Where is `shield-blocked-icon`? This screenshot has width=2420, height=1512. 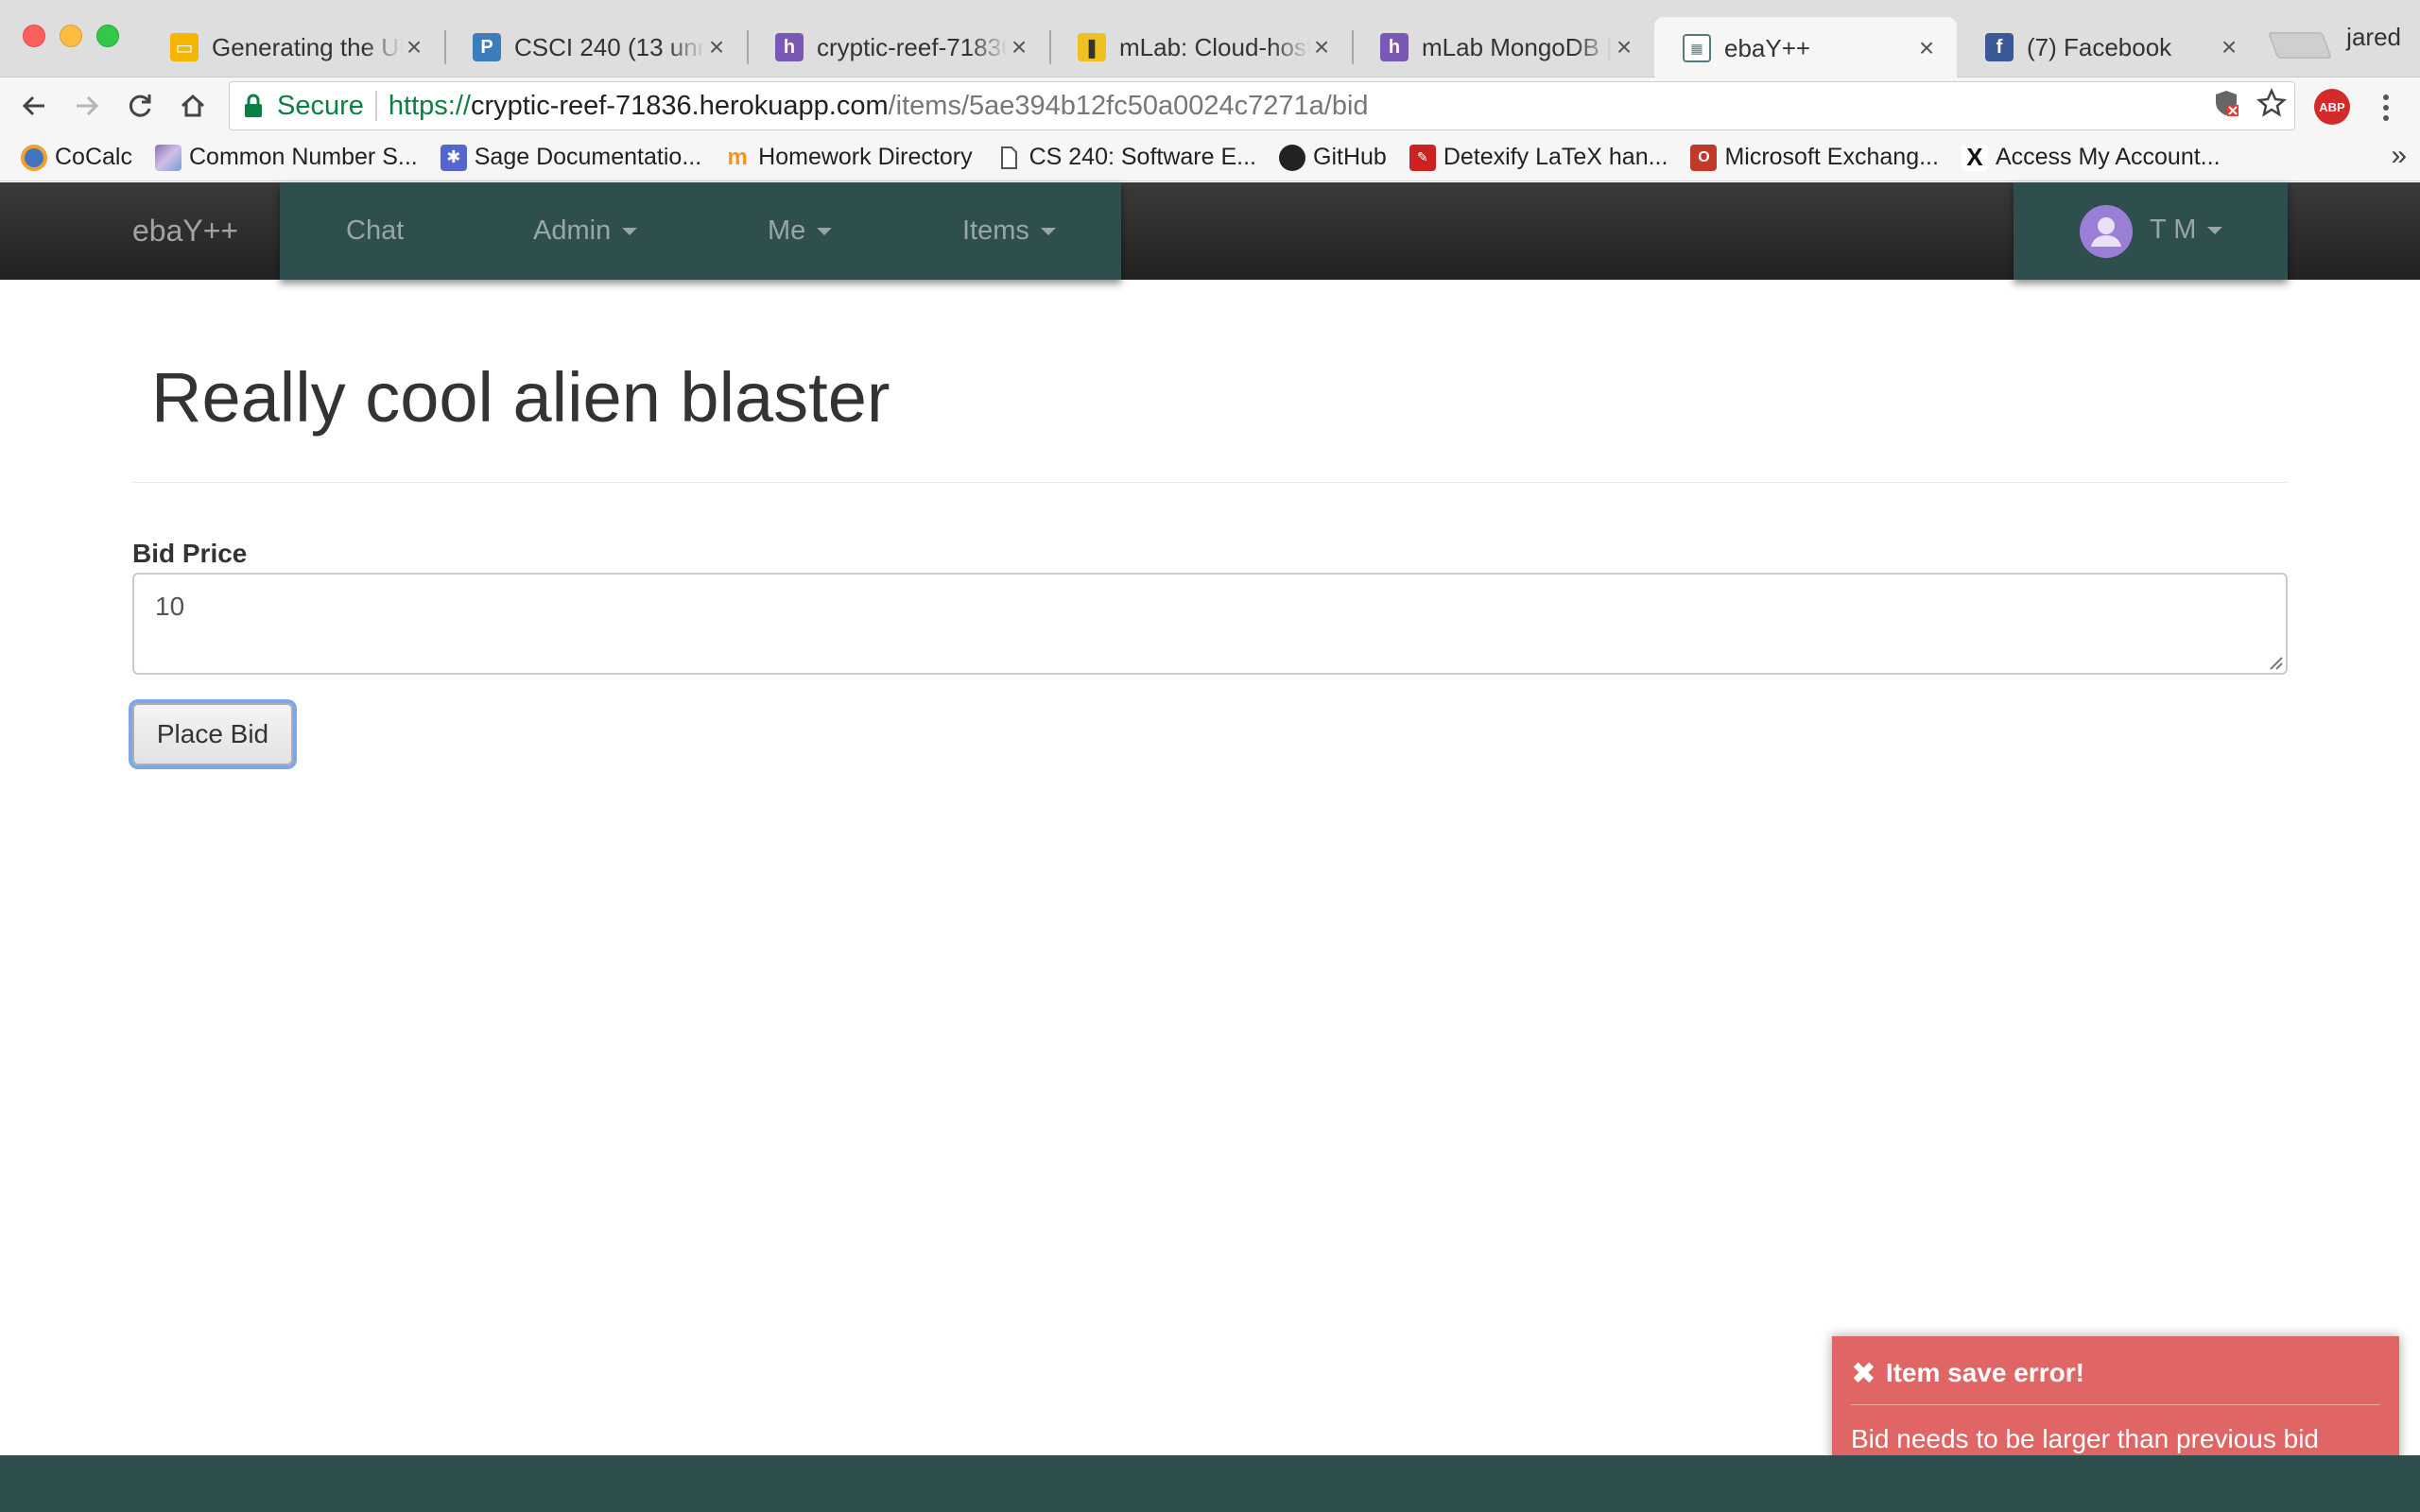 shield-blocked-icon is located at coordinates (2226, 103).